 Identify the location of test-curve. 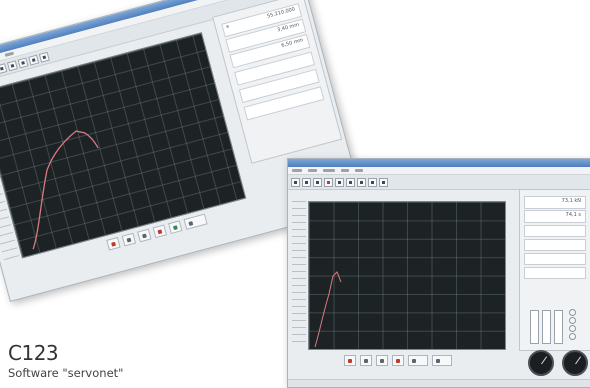
(328, 309).